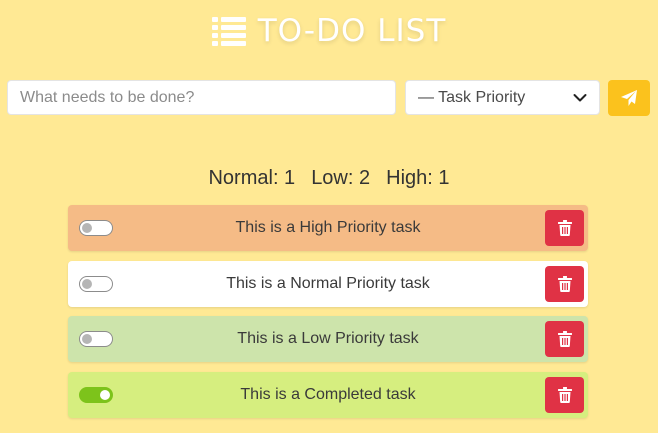  I want to click on task-text: This is a Normal Priority task, so click(328, 283).